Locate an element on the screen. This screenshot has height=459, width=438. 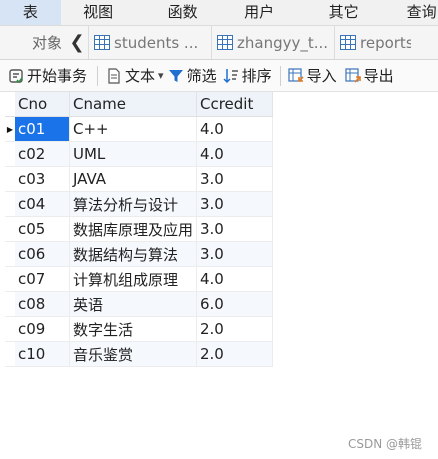
header-row: Cno Cname Ccredit is located at coordinates (139, 104).